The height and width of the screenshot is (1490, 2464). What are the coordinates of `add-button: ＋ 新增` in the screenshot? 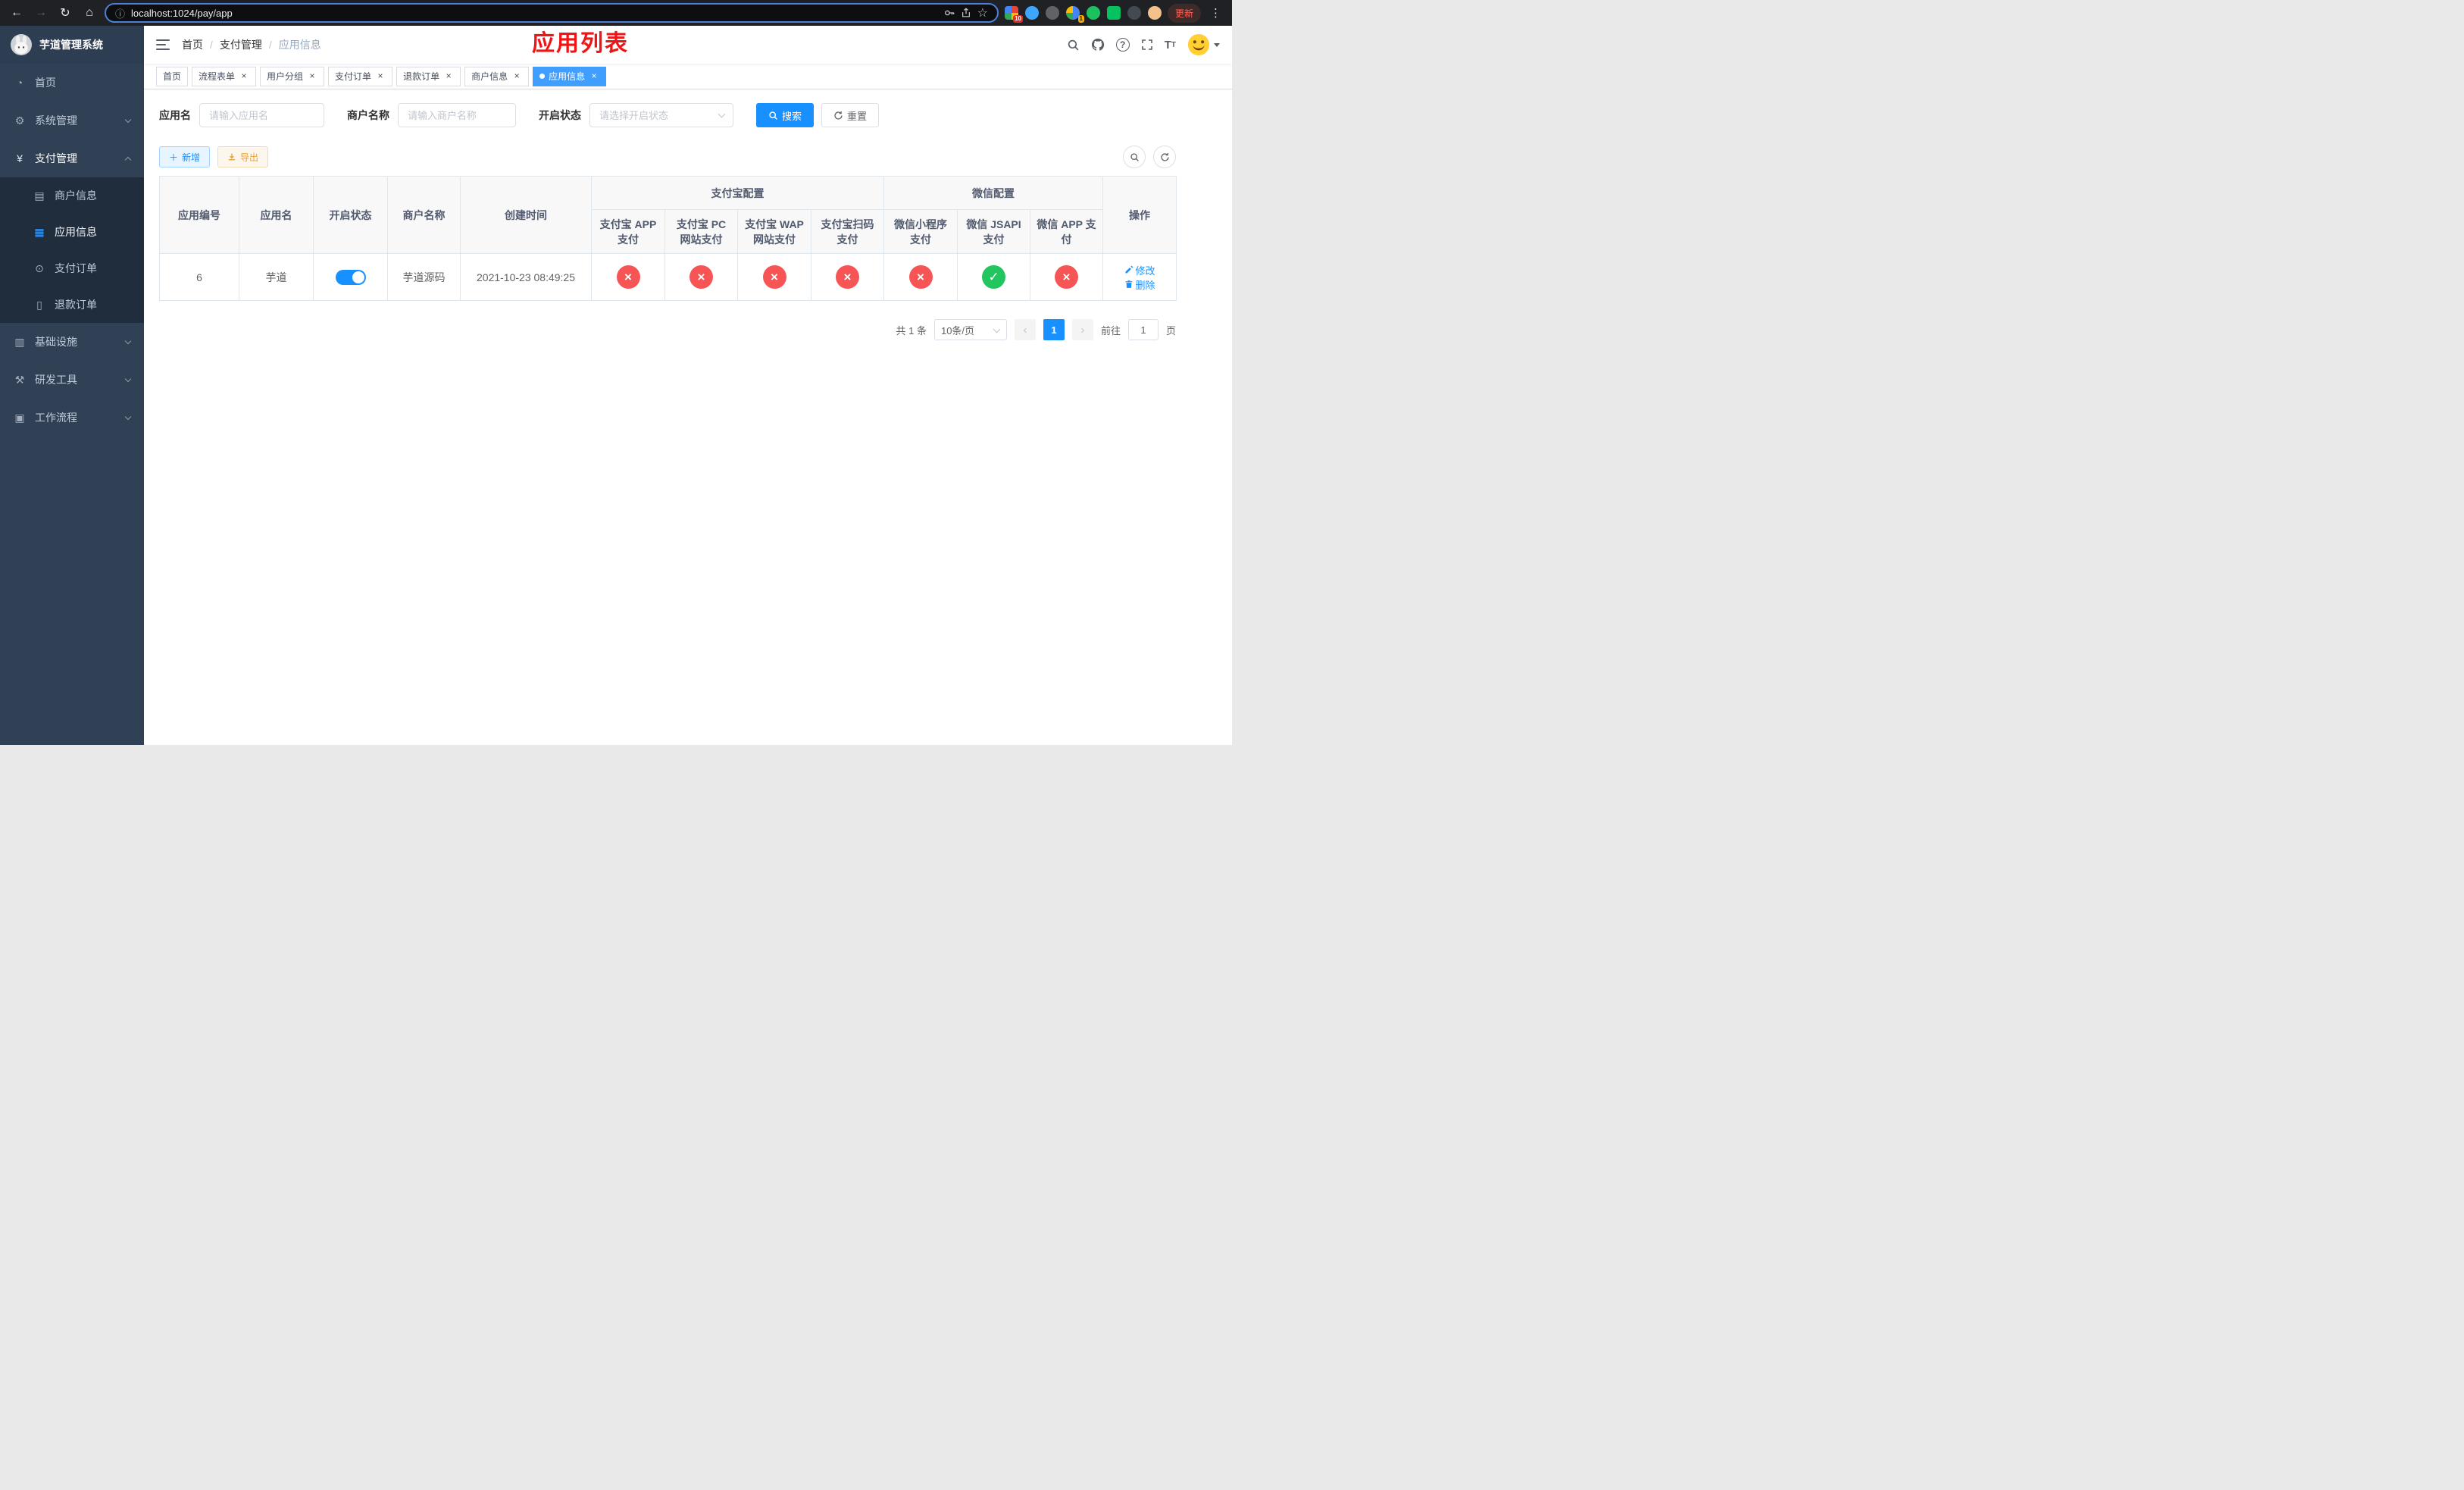 It's located at (185, 156).